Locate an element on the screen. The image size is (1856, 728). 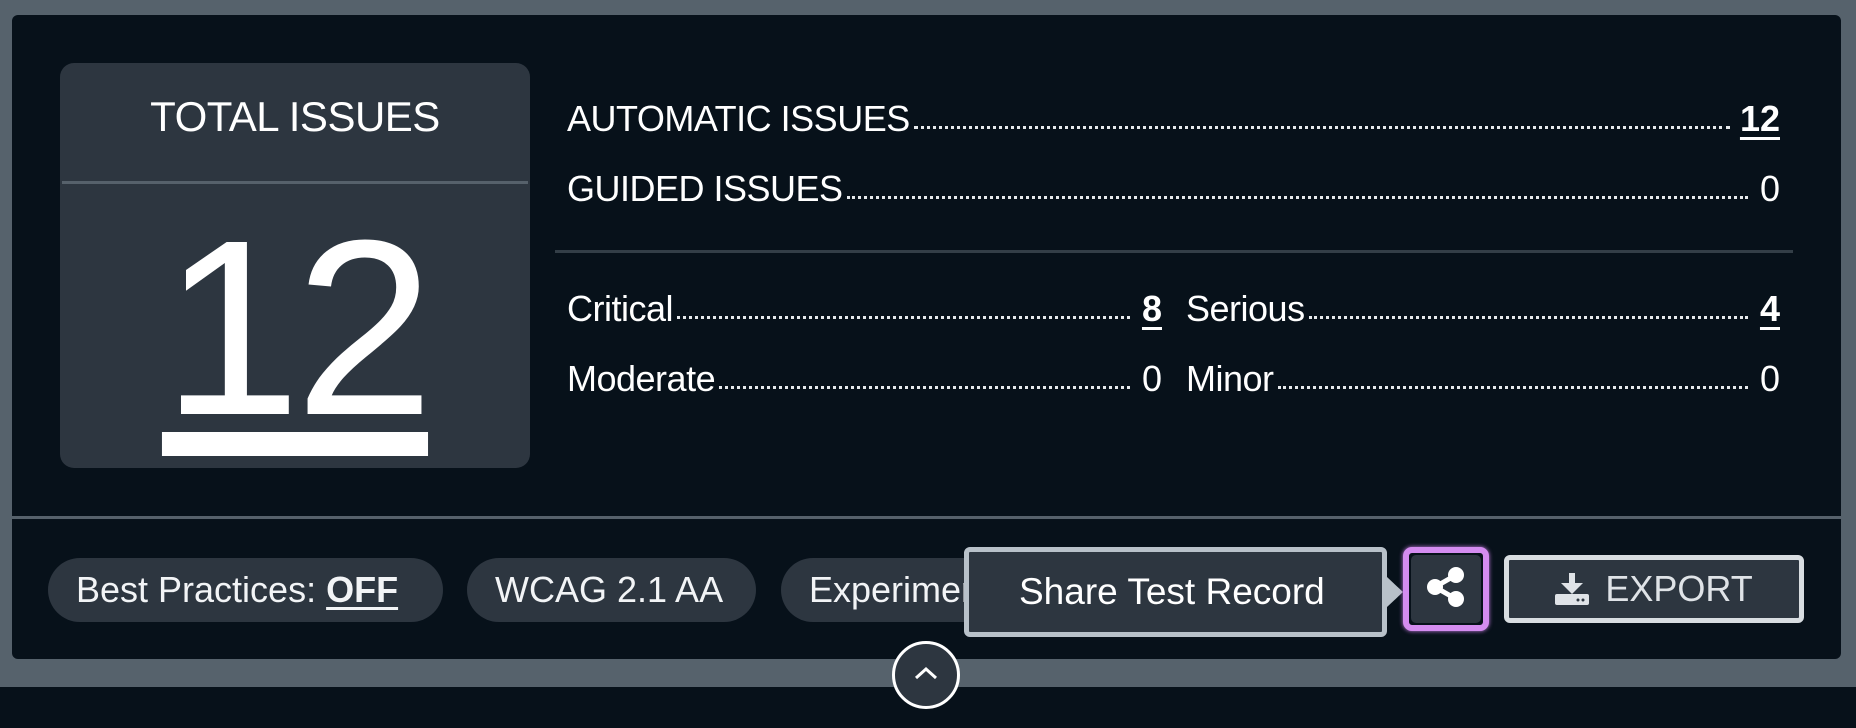
severity-moderate-row: Moderate 0 is located at coordinates (864, 379).